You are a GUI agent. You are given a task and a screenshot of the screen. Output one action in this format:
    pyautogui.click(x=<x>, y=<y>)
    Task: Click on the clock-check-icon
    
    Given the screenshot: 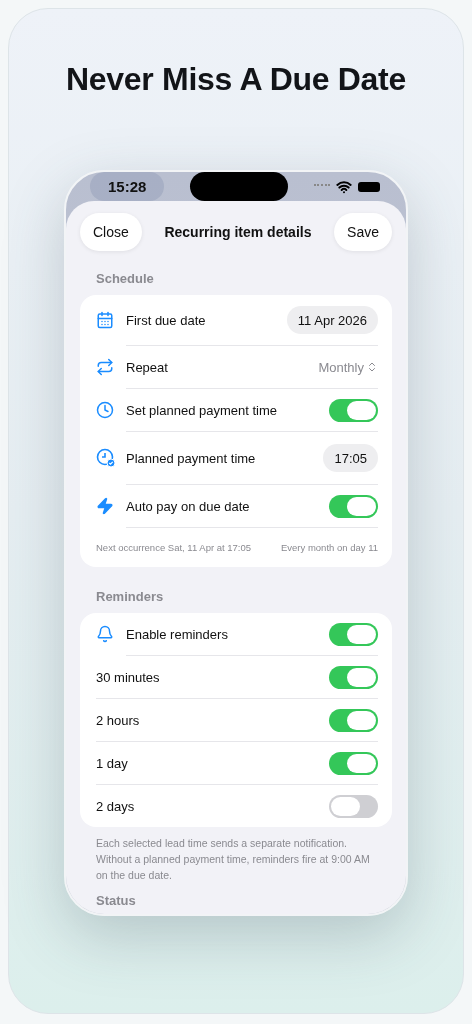 What is the action you would take?
    pyautogui.click(x=106, y=458)
    